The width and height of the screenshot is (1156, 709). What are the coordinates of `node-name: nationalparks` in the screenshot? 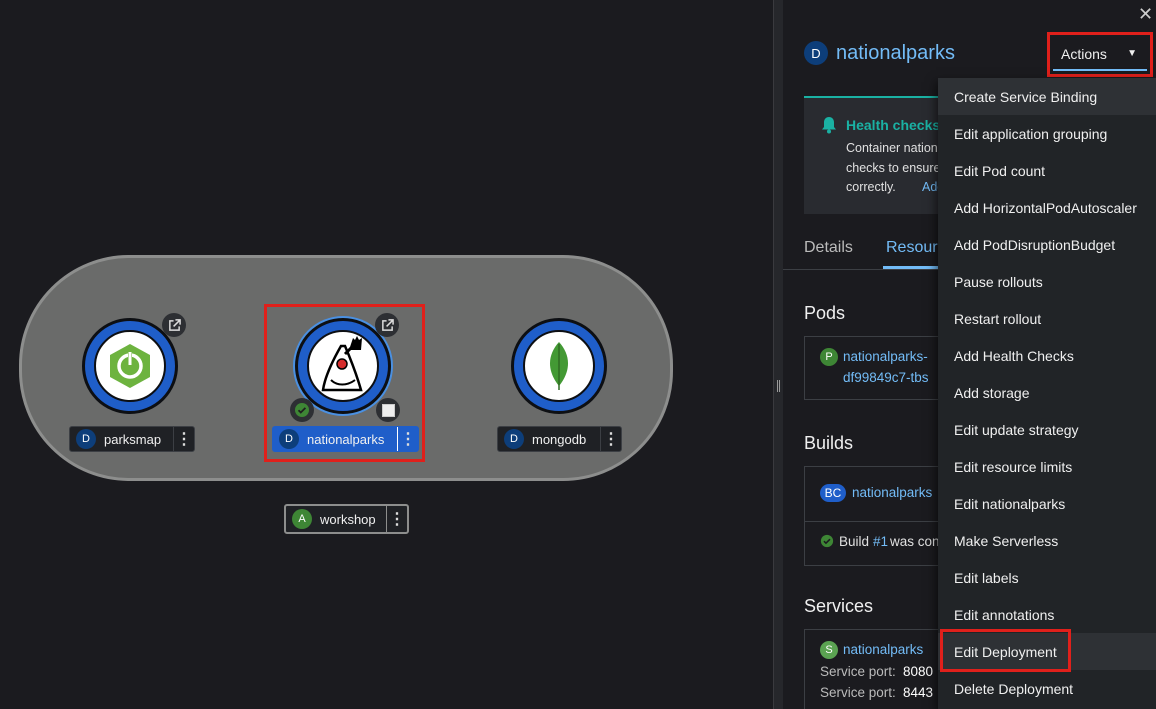 It's located at (346, 439).